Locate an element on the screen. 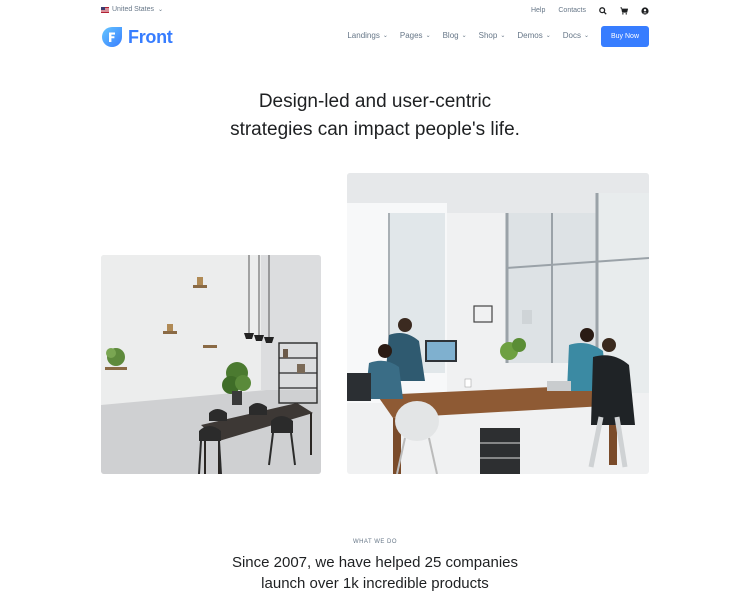 Image resolution: width=750 pixels, height=600 pixels. section-title-line2: launch over 1k incredible products is located at coordinates (375, 583).